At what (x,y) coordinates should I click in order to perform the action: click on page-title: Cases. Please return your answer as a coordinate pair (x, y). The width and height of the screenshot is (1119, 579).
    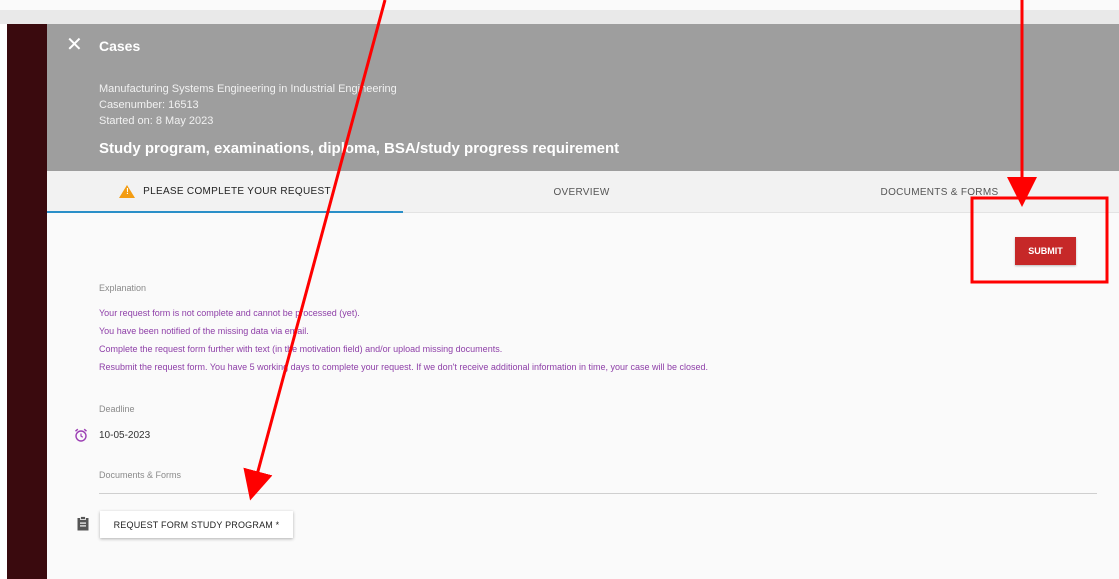
    Looking at the image, I should click on (120, 46).